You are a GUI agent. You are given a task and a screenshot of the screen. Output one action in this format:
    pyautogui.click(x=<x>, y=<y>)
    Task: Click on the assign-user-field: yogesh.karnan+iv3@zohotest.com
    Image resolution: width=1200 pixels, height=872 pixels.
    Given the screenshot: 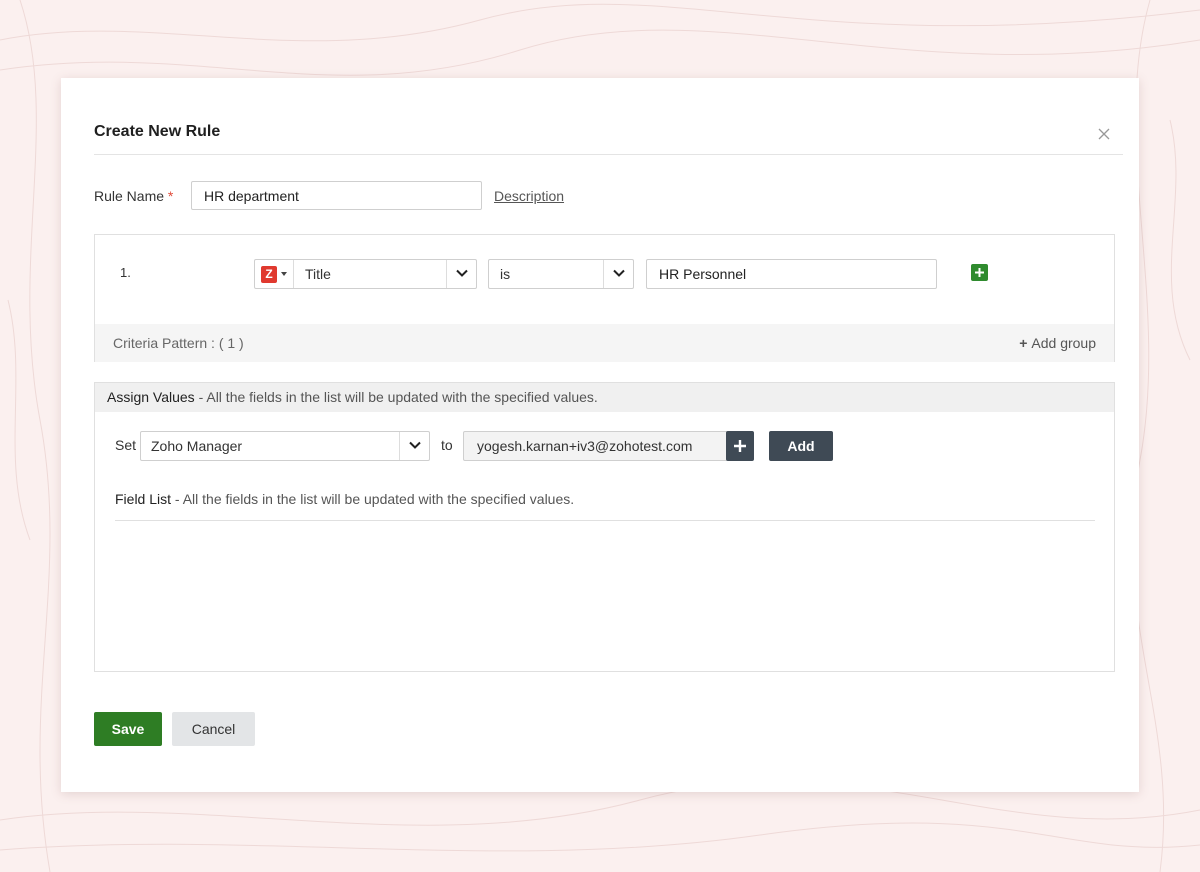 What is the action you would take?
    pyautogui.click(x=595, y=446)
    